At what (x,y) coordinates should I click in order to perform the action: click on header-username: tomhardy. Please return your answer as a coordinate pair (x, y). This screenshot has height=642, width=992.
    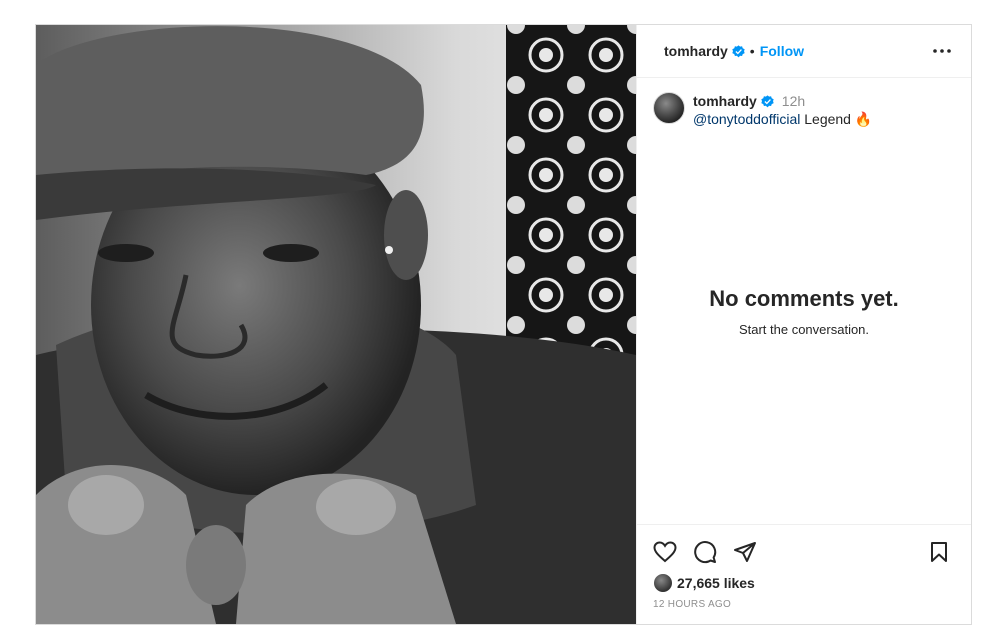
    Looking at the image, I should click on (696, 51).